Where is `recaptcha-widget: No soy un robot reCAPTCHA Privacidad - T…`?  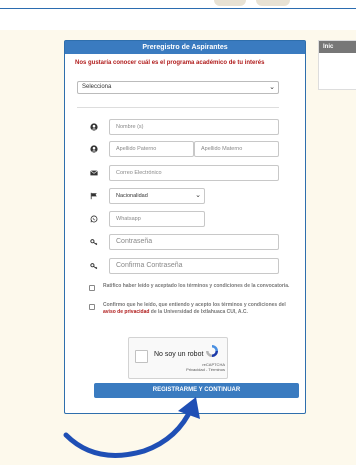
recaptcha-widget: No soy un robot reCAPTCHA Privacidad - T… is located at coordinates (178, 358).